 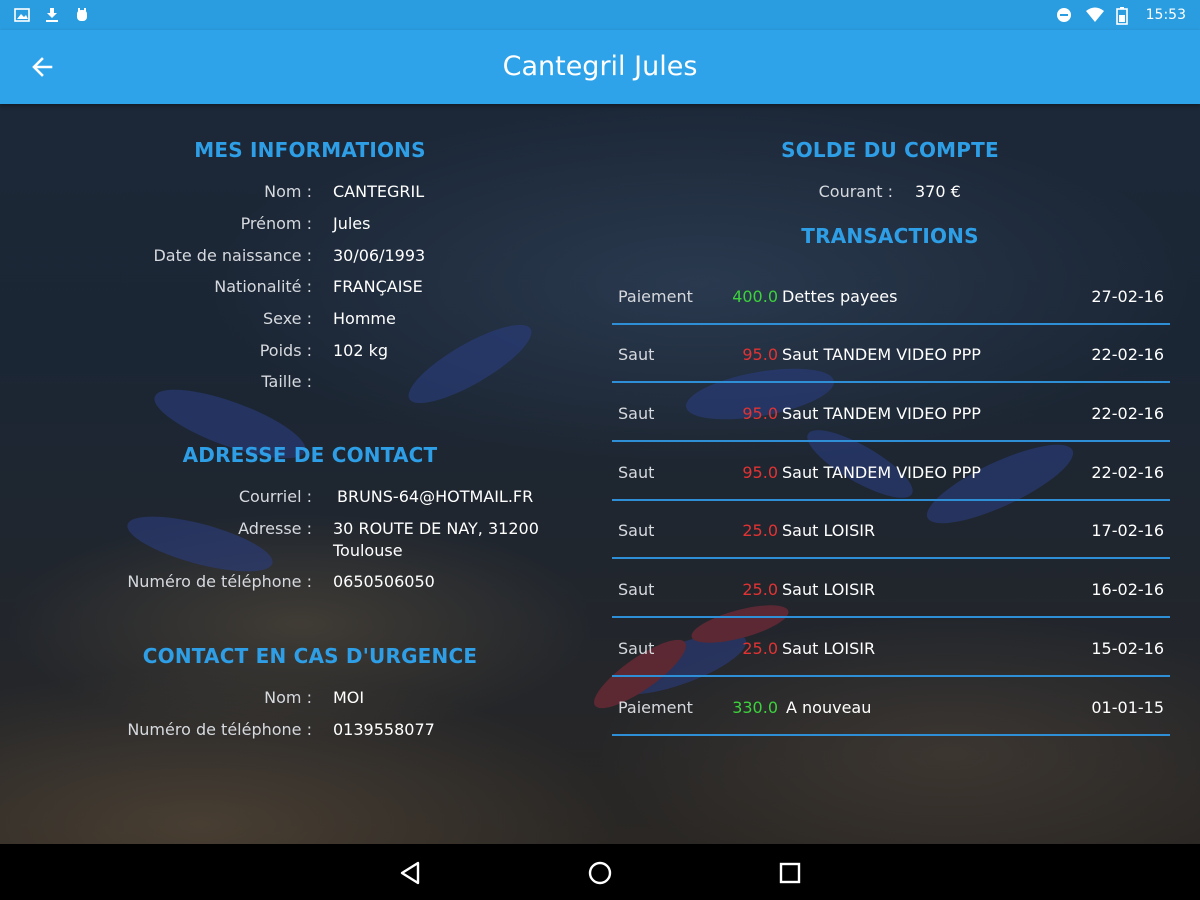 I want to click on image-icon, so click(x=22, y=15).